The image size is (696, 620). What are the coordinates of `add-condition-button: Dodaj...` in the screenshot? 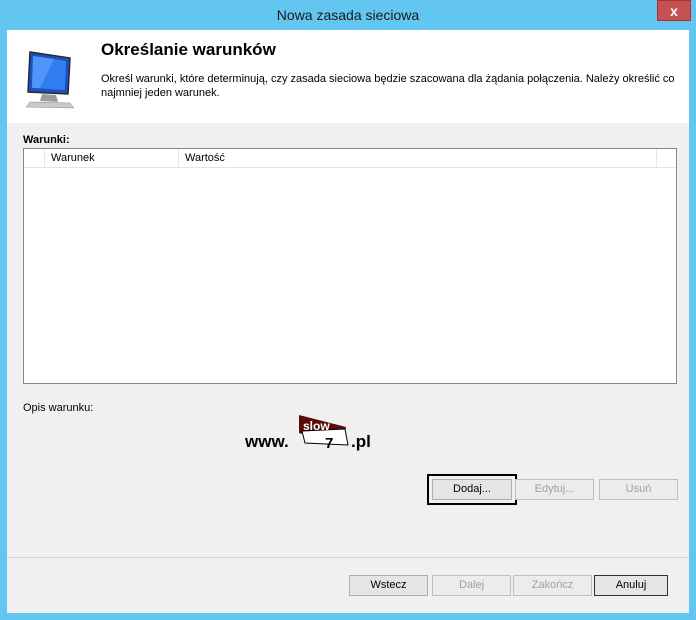 It's located at (472, 489).